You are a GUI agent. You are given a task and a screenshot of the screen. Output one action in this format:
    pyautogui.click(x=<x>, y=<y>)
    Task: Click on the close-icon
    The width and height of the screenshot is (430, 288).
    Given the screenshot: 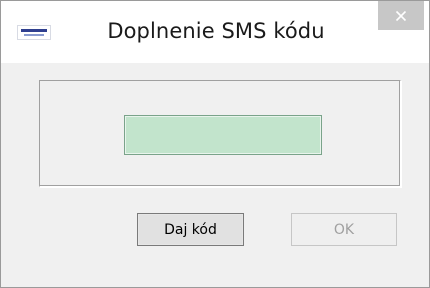 What is the action you would take?
    pyautogui.click(x=401, y=15)
    